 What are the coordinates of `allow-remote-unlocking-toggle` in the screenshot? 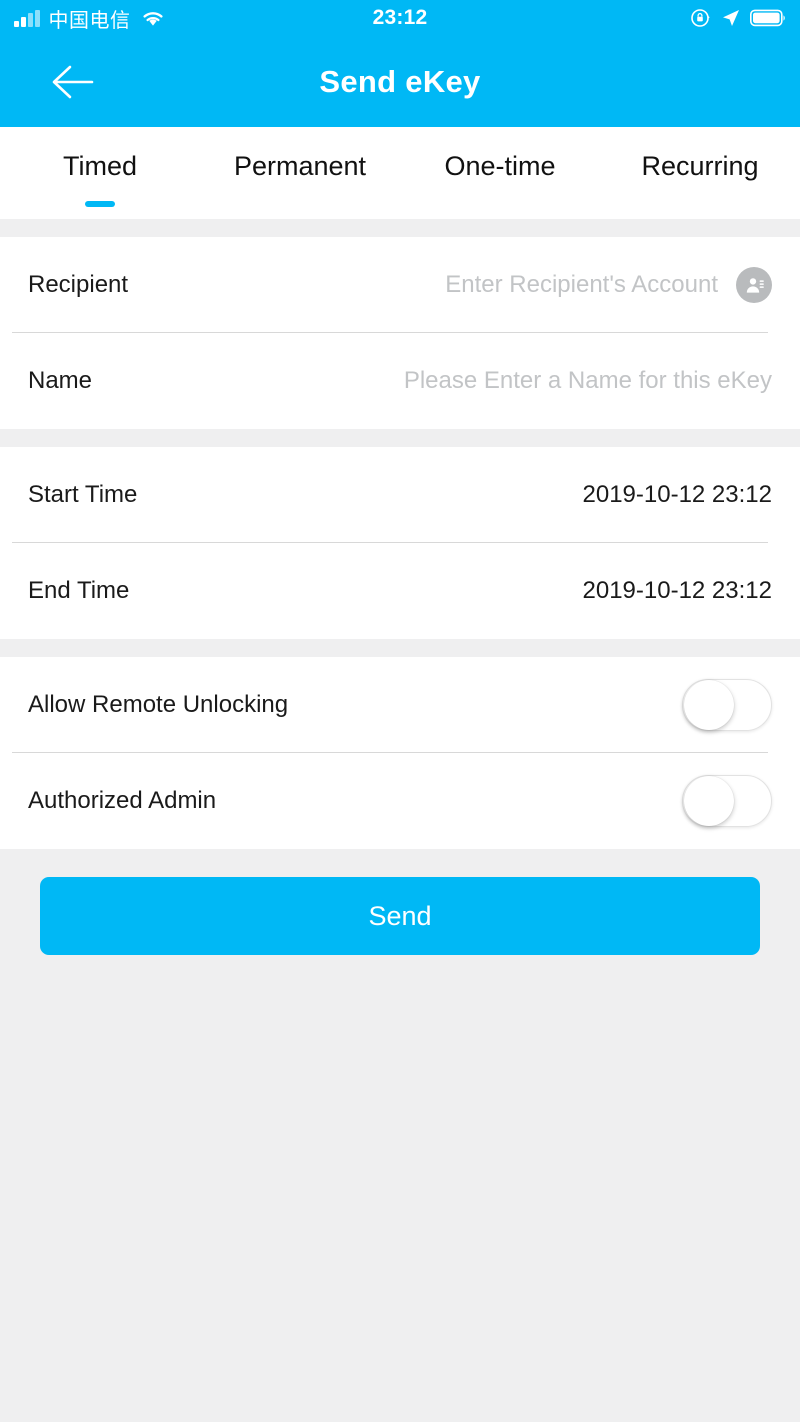 It's located at (727, 705).